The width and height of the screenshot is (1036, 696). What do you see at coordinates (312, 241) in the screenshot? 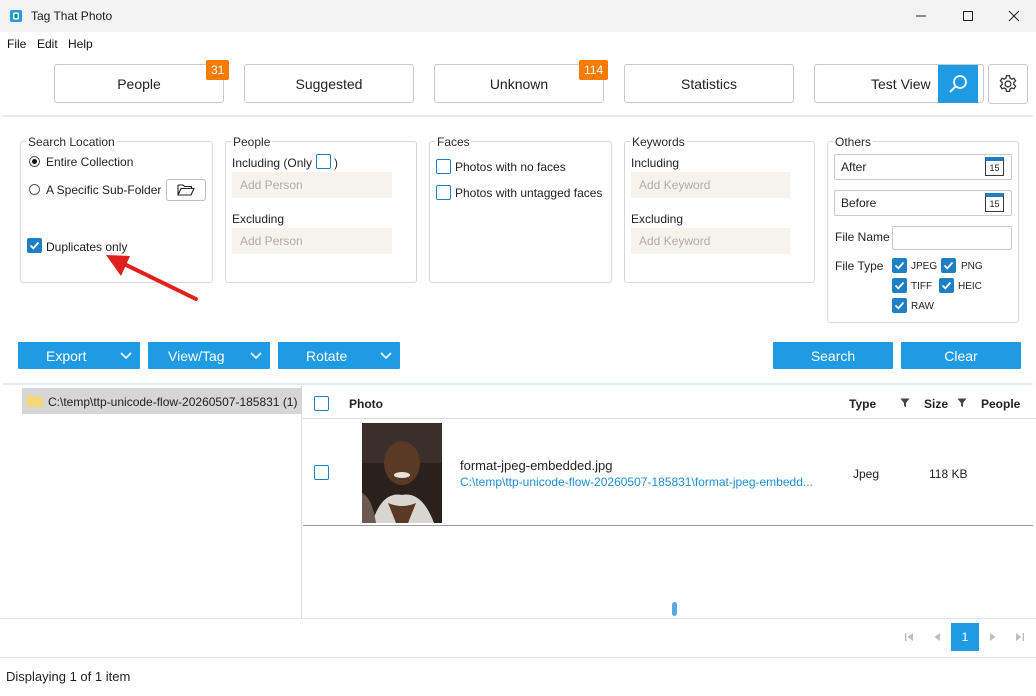
I see `exclude-person-input: Add Person` at bounding box center [312, 241].